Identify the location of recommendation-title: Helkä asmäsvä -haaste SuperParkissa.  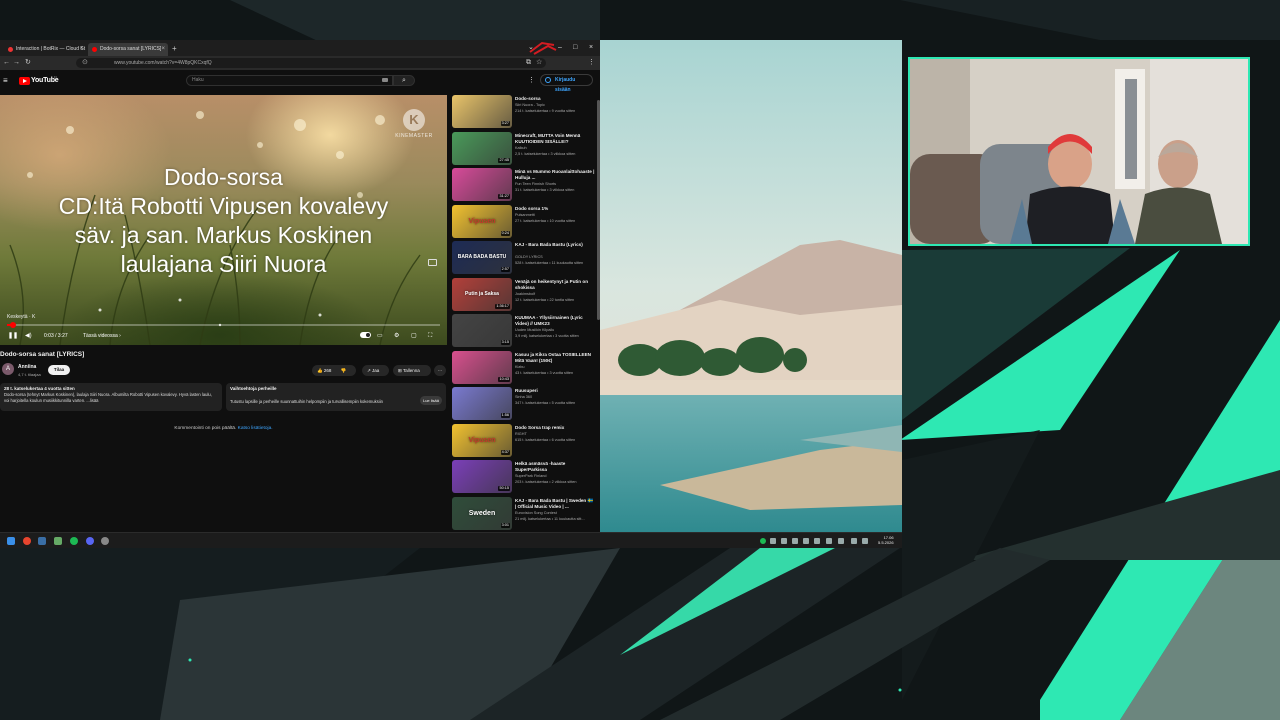
(555, 467).